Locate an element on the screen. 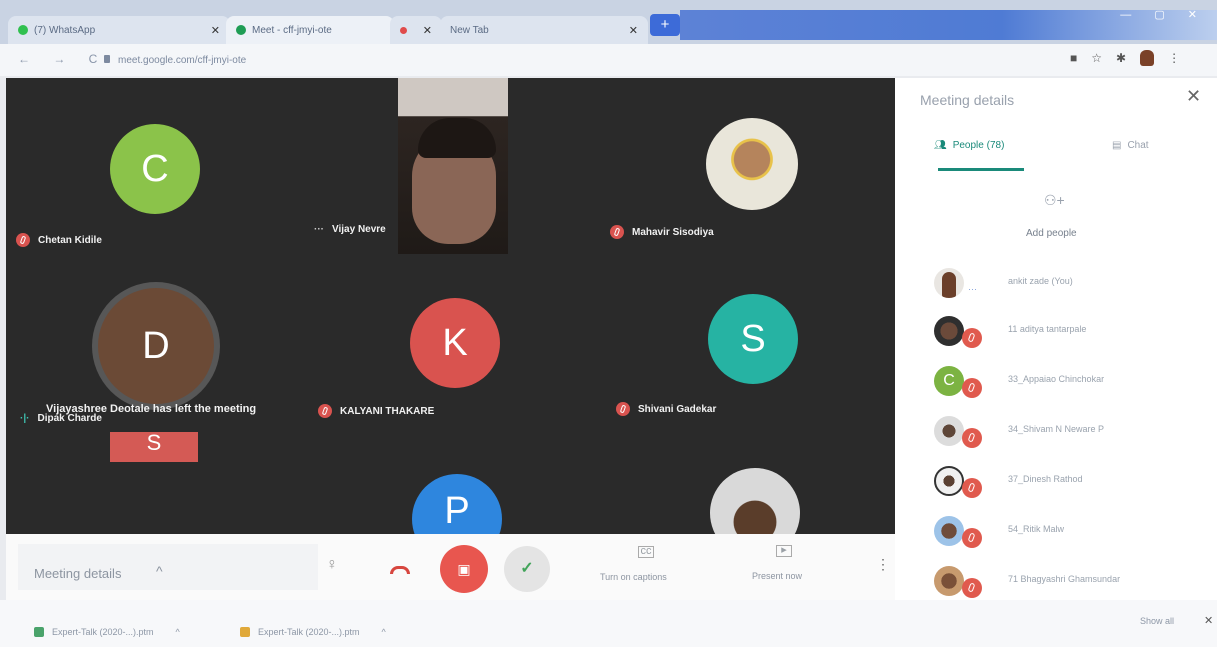 This screenshot has height=647, width=1217. menu-icon: ⋮ is located at coordinates (1174, 58).